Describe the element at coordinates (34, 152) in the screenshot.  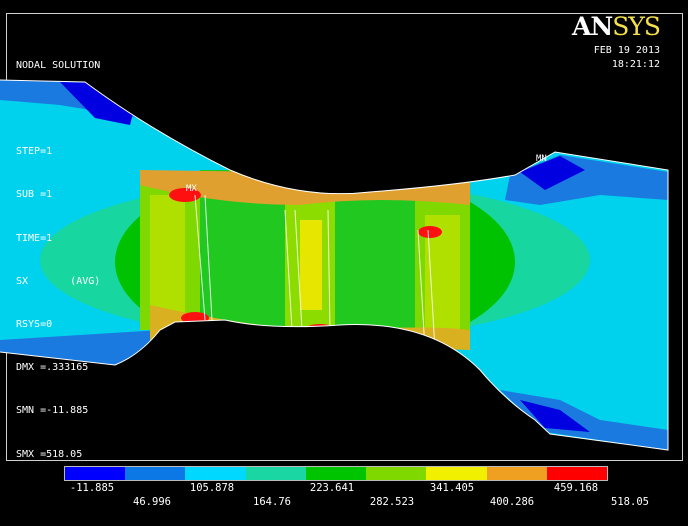
I see `info-line: STEP=1` at that location.